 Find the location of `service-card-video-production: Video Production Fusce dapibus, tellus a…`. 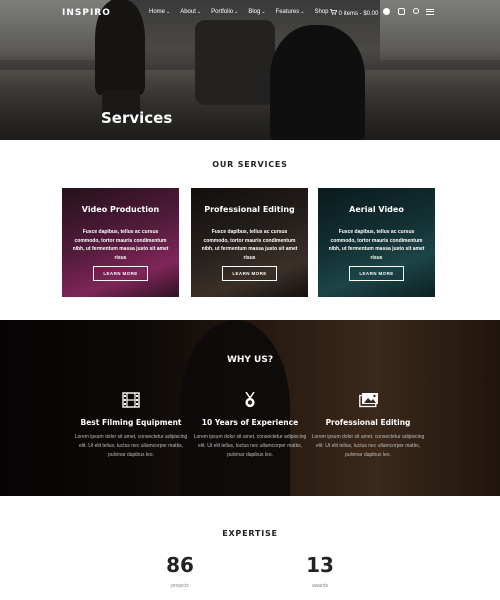

service-card-video-production: Video Production Fusce dapibus, tellus a… is located at coordinates (120, 242).